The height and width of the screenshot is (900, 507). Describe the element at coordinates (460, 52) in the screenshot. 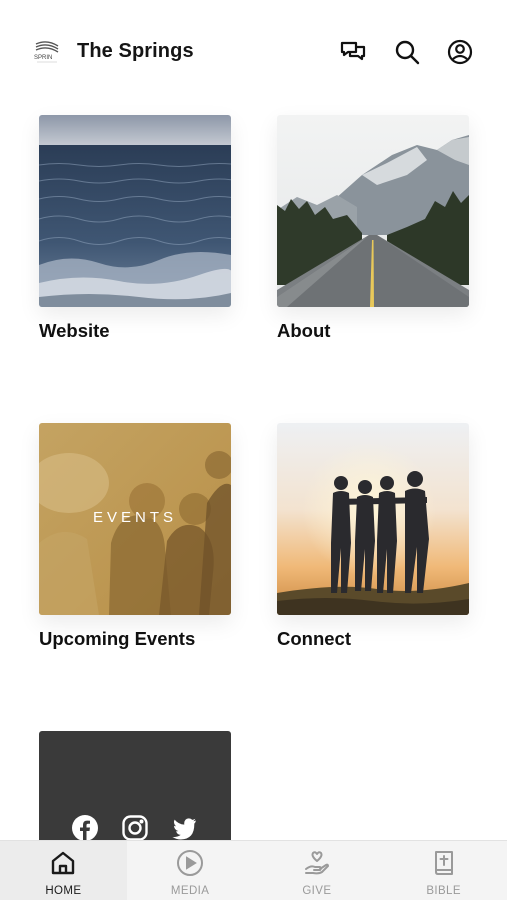

I see `profile-icon` at that location.